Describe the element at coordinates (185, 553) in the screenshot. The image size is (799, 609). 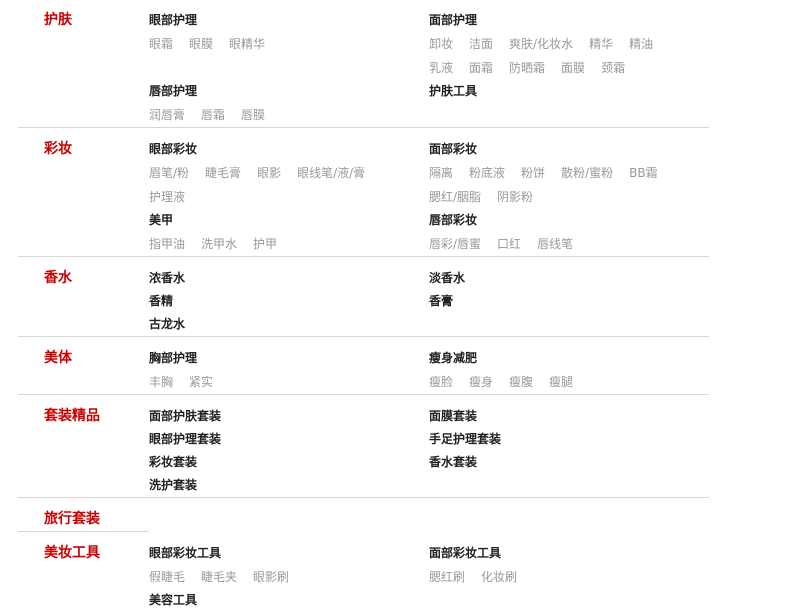
I see `subcategory-title-eye-makeup-tools: 眼部彩妆工具` at that location.